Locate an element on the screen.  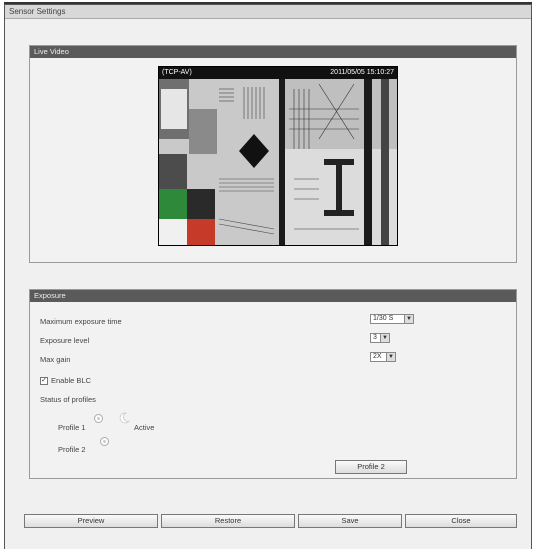
video-overlay-bar: (TCP-AV) 2011/05/05 15:10:27 is located at coordinates (278, 73).